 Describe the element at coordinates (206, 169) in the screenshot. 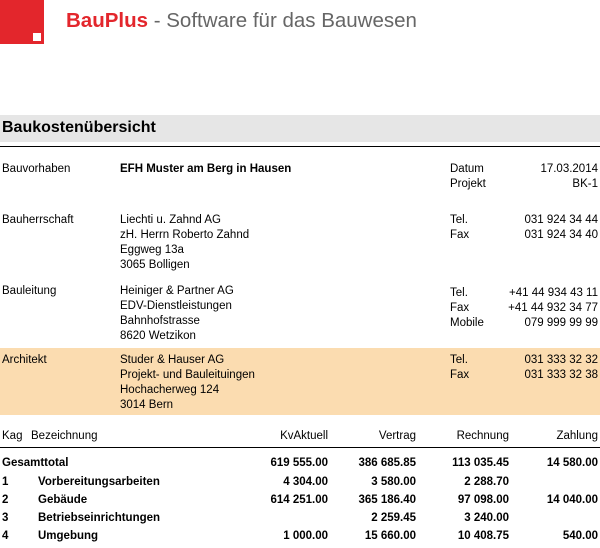

I see `project-value: EFH Muster am Berg in Hausen` at that location.